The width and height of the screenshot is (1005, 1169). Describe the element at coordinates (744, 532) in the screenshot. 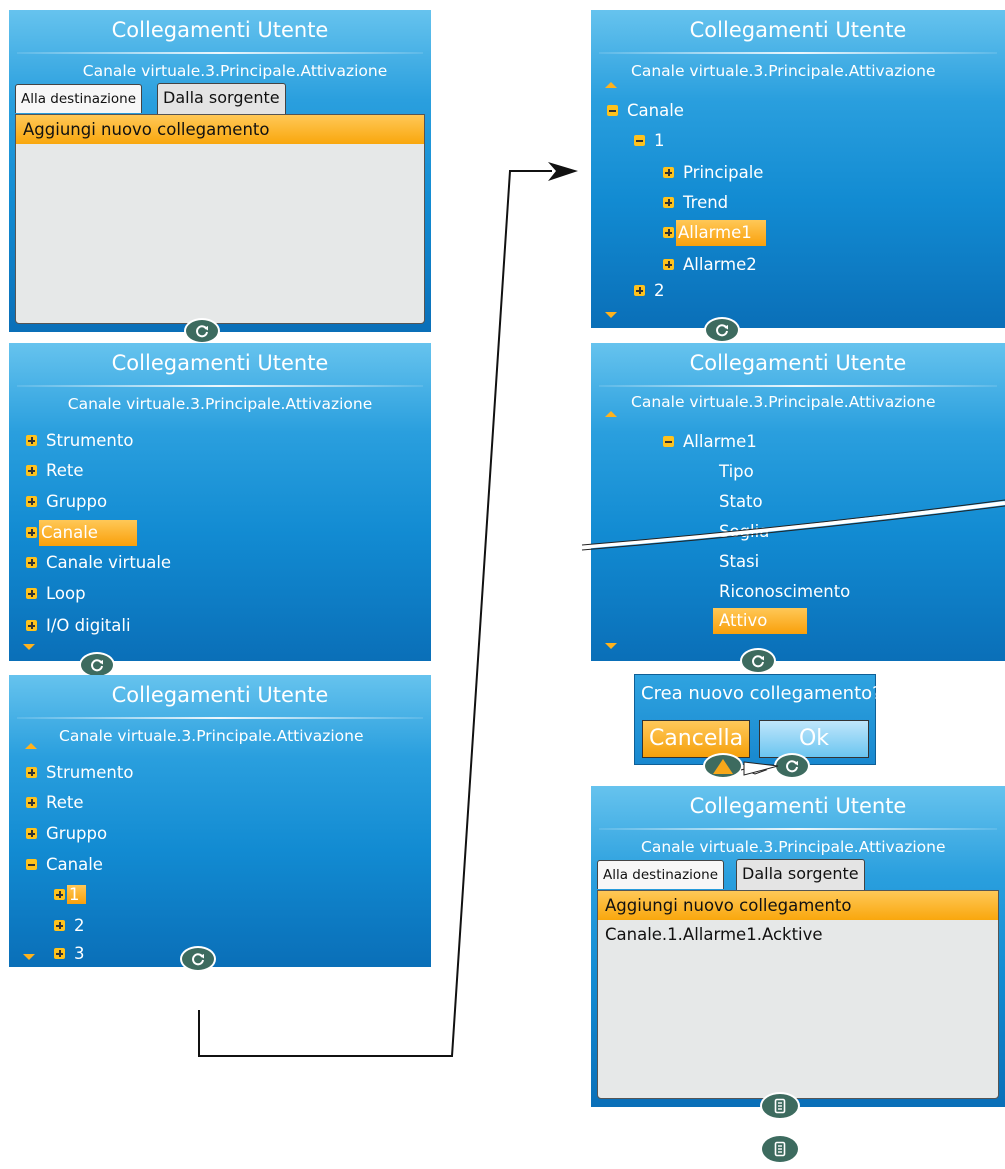

I see `tree-item-soglia: Soglia` at that location.